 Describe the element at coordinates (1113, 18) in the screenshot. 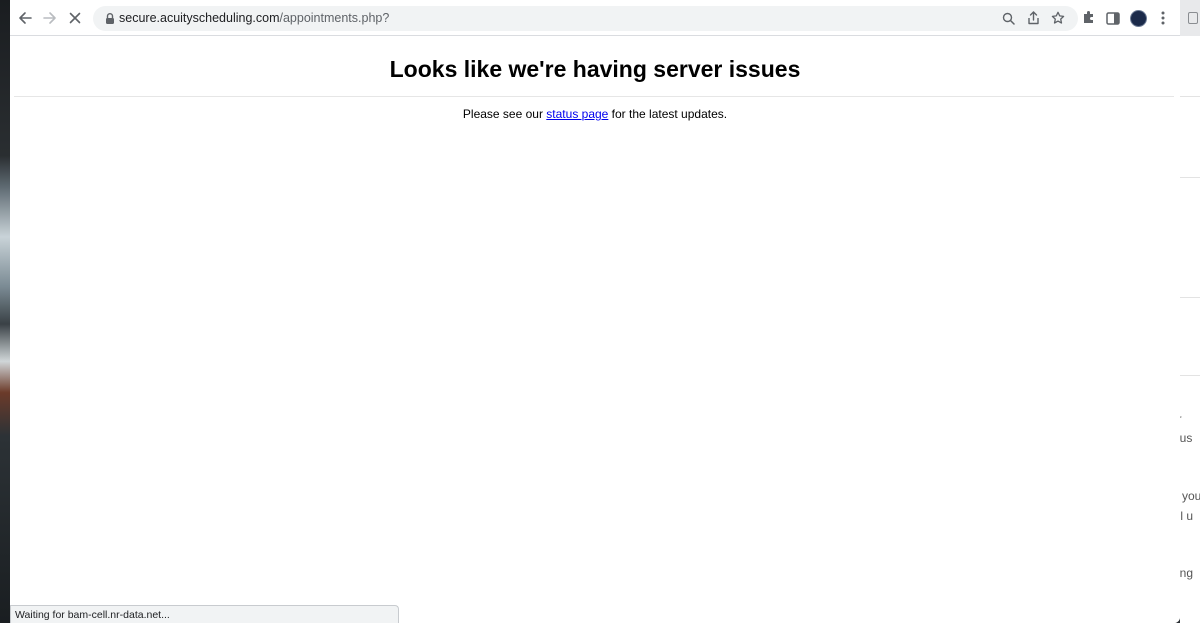

I see `side-panel-icon` at that location.